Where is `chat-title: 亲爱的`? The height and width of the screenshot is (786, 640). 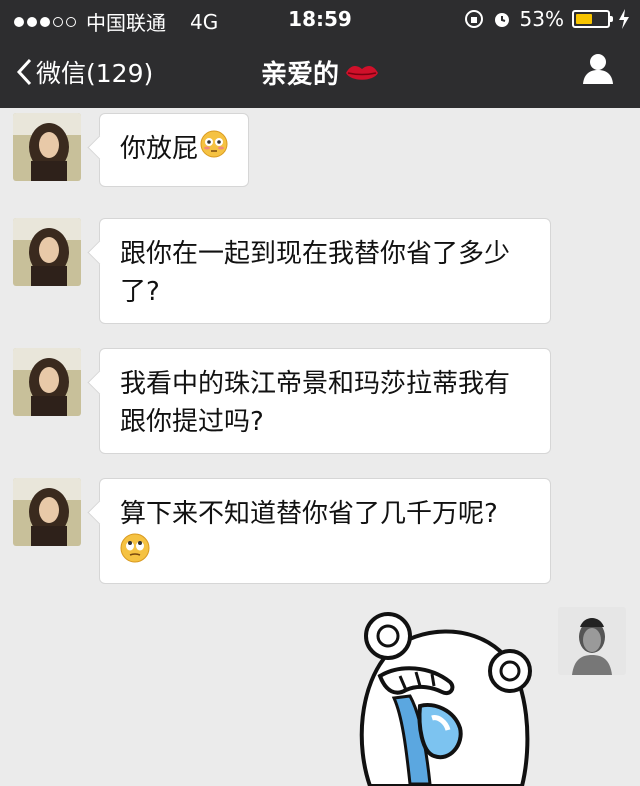 chat-title: 亲爱的 is located at coordinates (320, 72).